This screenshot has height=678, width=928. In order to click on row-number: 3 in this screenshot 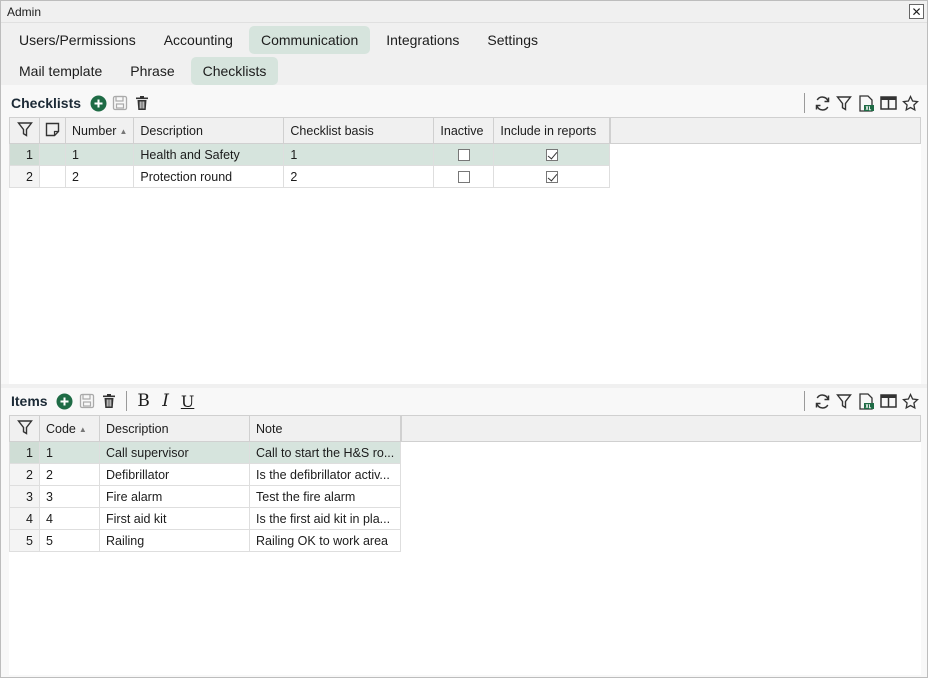, I will do `click(24, 496)`.